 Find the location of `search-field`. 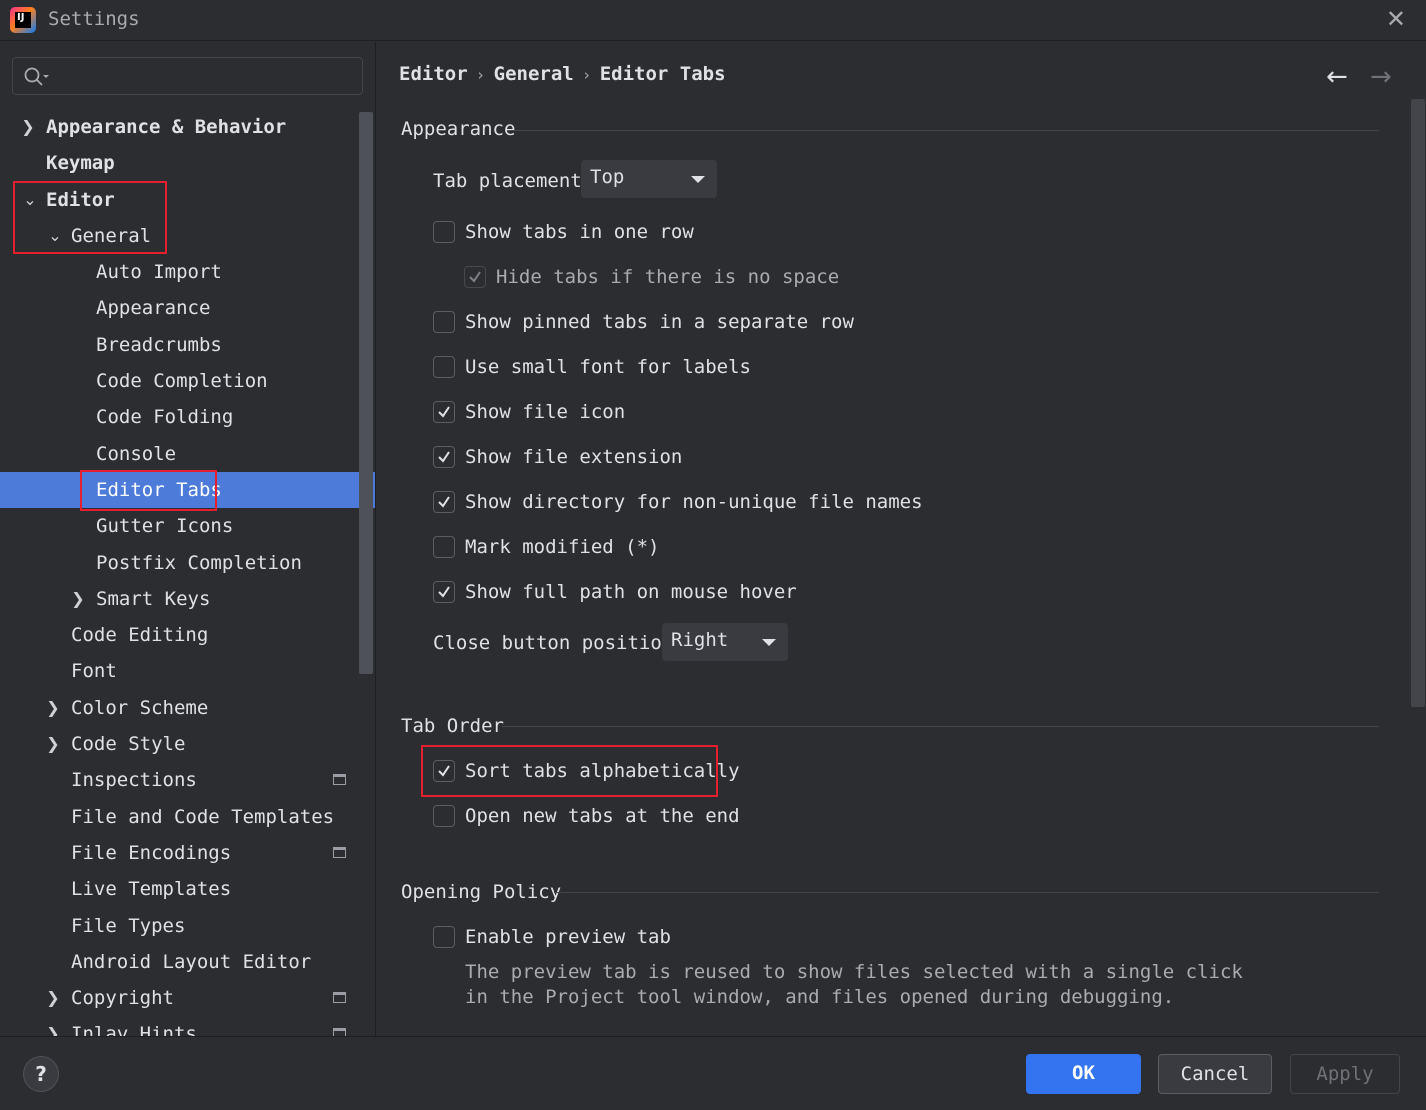

search-field is located at coordinates (187, 76).